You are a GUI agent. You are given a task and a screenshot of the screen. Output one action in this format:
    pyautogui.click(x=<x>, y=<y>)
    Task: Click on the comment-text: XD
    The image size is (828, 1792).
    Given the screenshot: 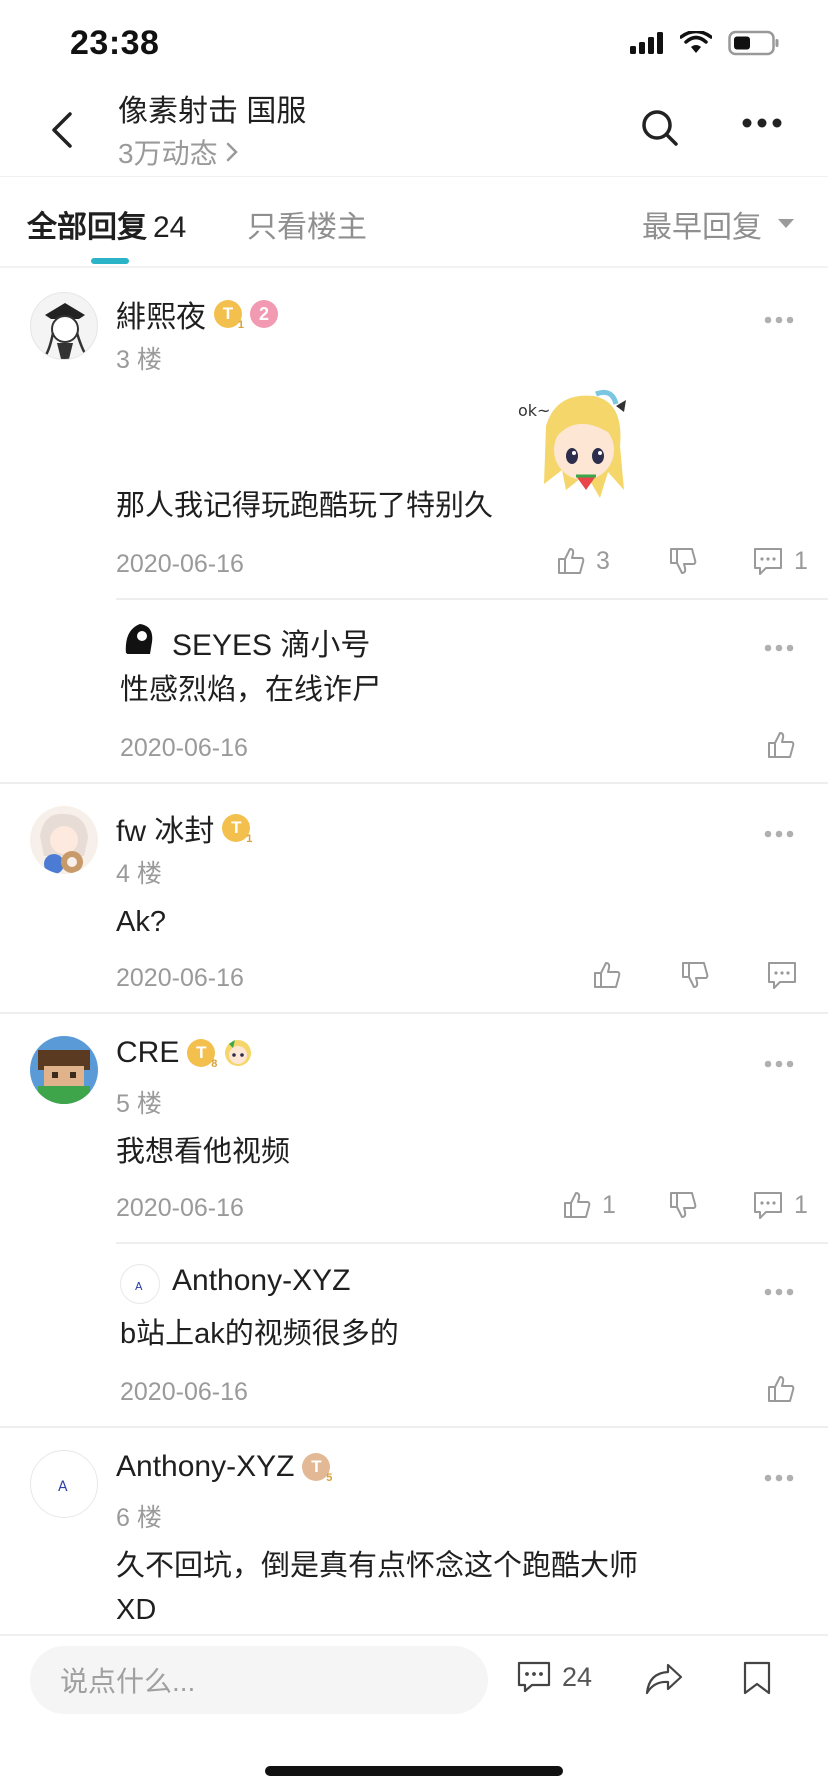 What is the action you would take?
    pyautogui.click(x=136, y=1610)
    